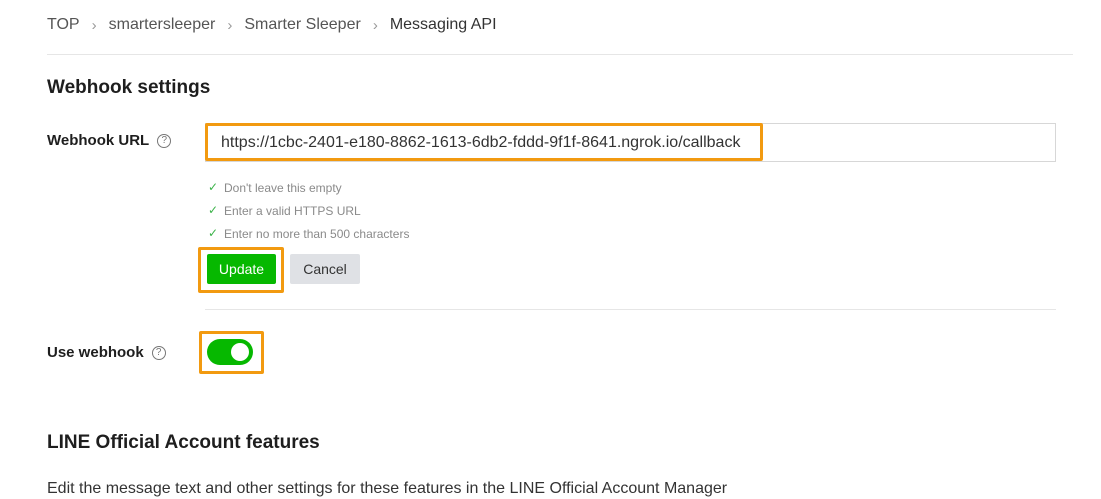  What do you see at coordinates (241, 269) in the screenshot?
I see `update-button: Update` at bounding box center [241, 269].